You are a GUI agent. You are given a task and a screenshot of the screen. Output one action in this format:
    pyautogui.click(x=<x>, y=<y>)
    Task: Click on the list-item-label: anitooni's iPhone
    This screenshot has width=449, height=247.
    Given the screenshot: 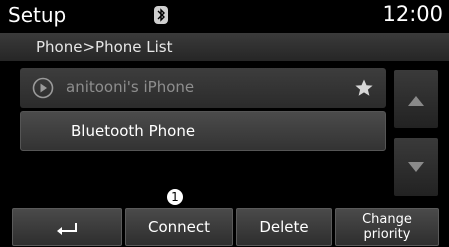 What is the action you would take?
    pyautogui.click(x=130, y=87)
    